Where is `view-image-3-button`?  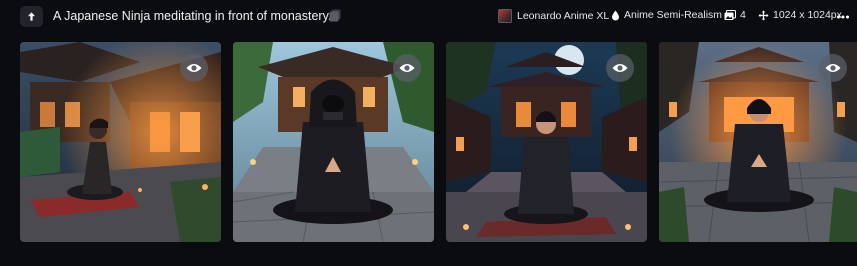 view-image-3-button is located at coordinates (620, 68).